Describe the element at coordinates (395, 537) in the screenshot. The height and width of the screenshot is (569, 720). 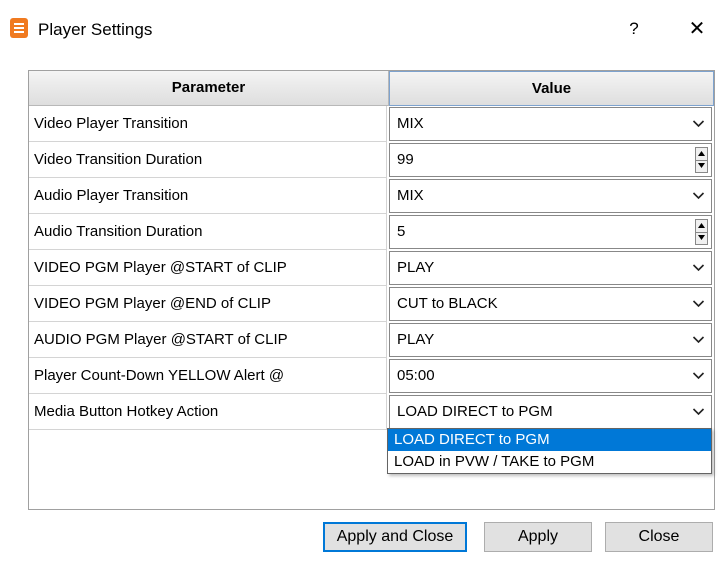
I see `apply-and-close-button: Apply and Close` at that location.